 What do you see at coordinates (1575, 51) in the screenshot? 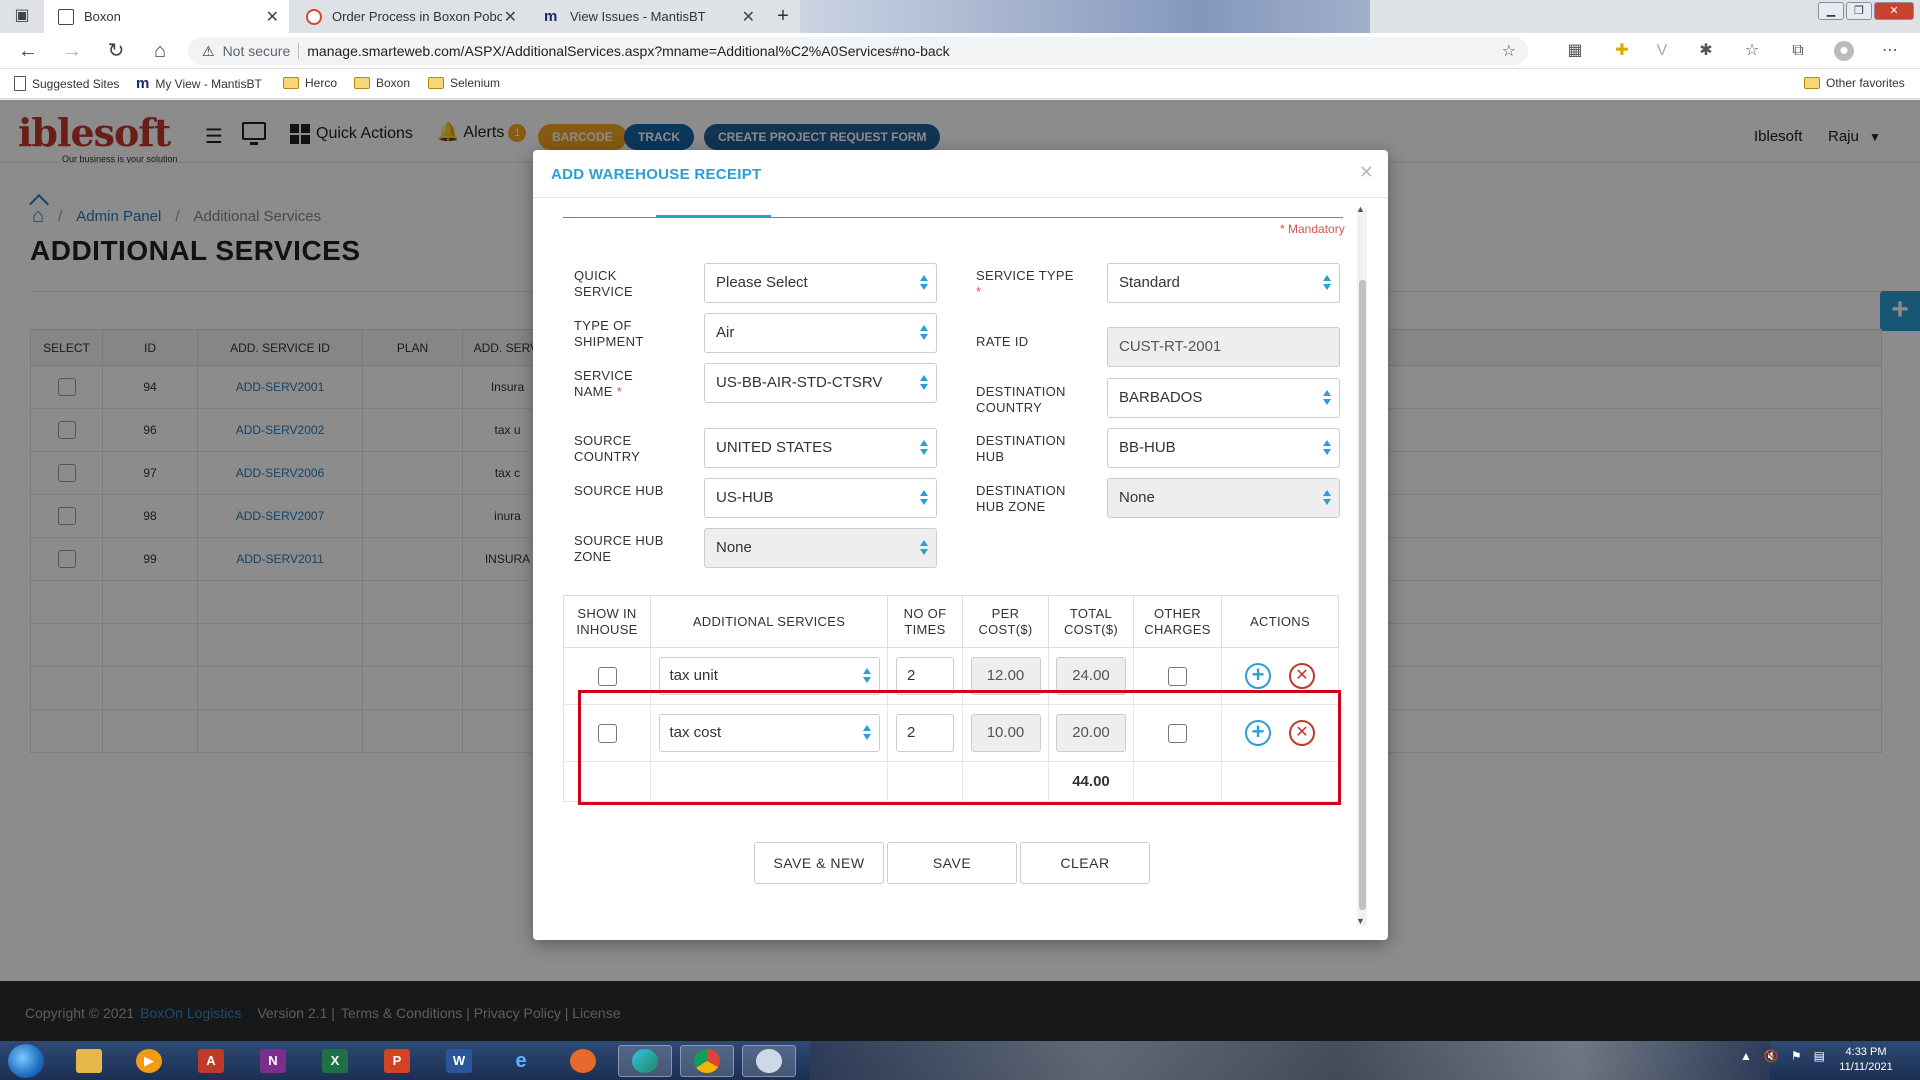
I see `extension-icon: ▦` at bounding box center [1575, 51].